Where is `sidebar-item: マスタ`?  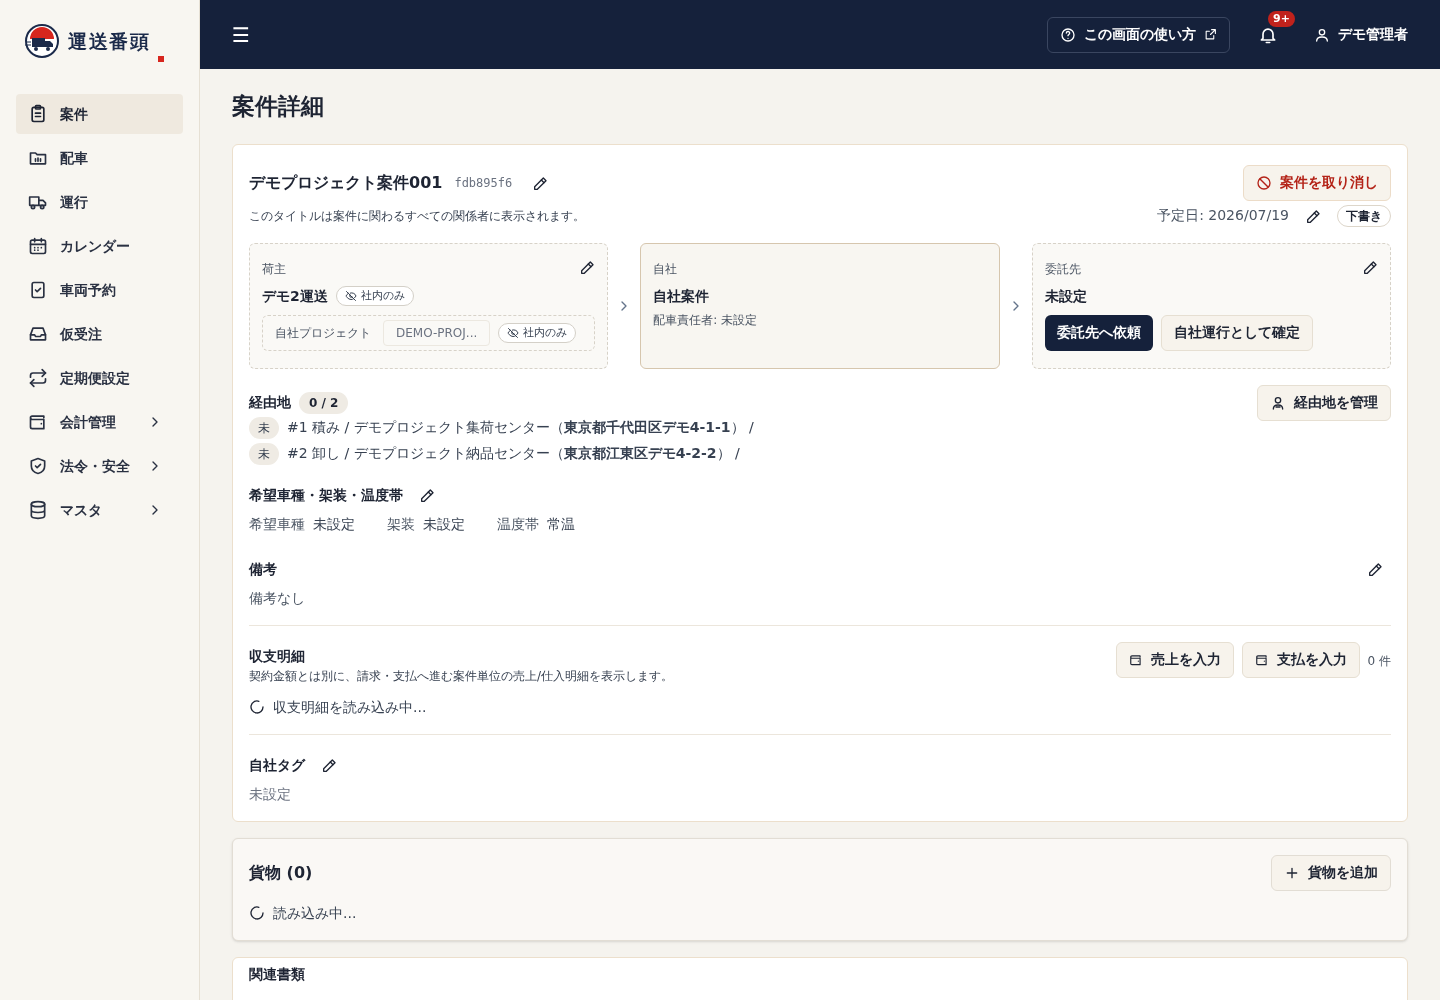 sidebar-item: マスタ is located at coordinates (99, 510).